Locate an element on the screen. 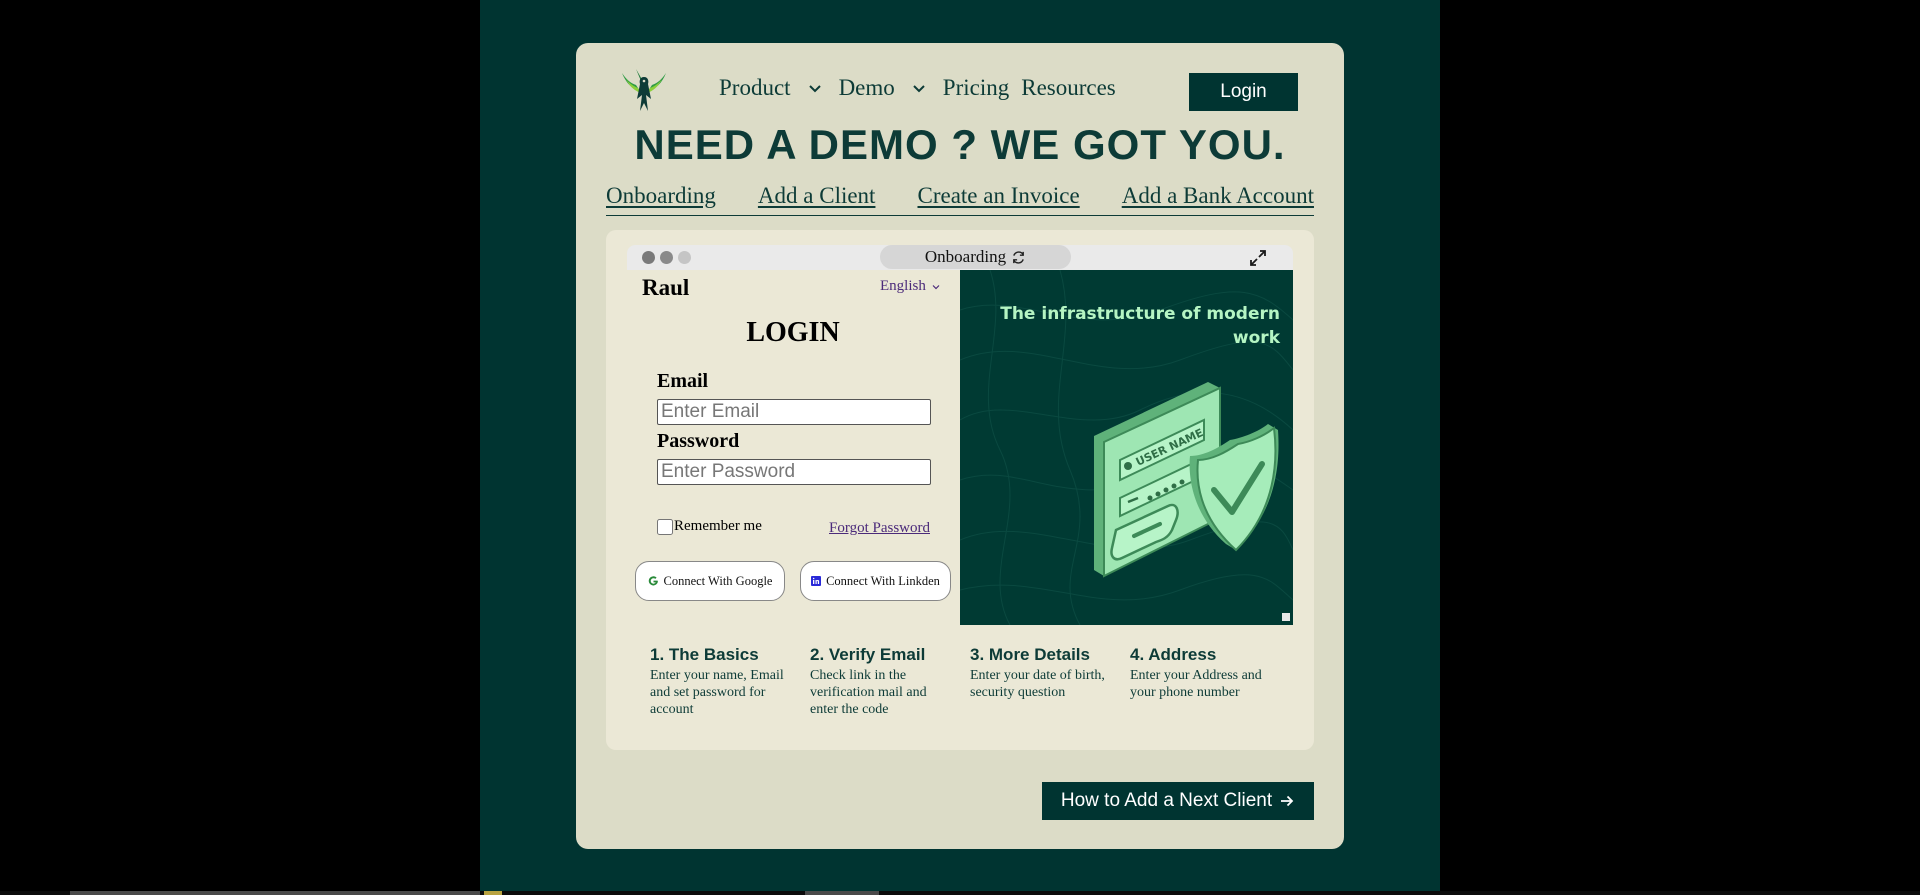 The width and height of the screenshot is (1920, 895). nav-item-label: Resources is located at coordinates (1068, 87).